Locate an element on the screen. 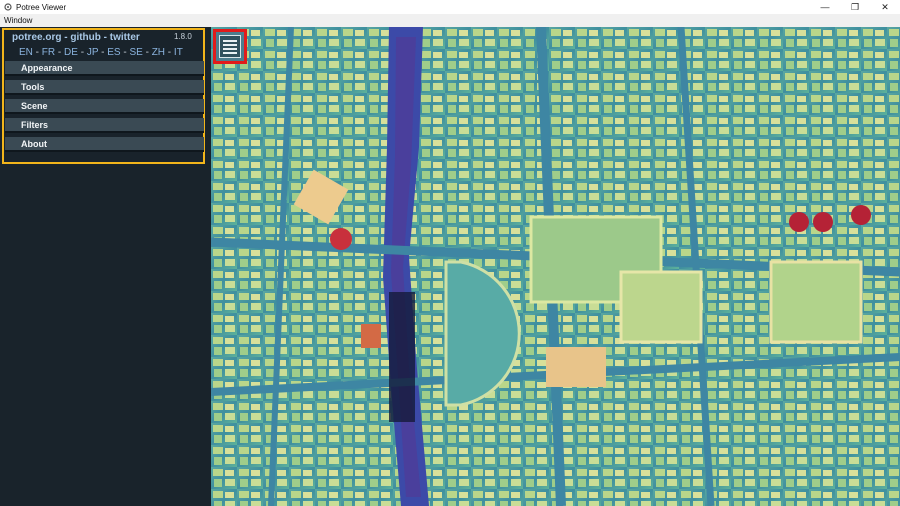  sidebar-toggle-highlight is located at coordinates (230, 46).